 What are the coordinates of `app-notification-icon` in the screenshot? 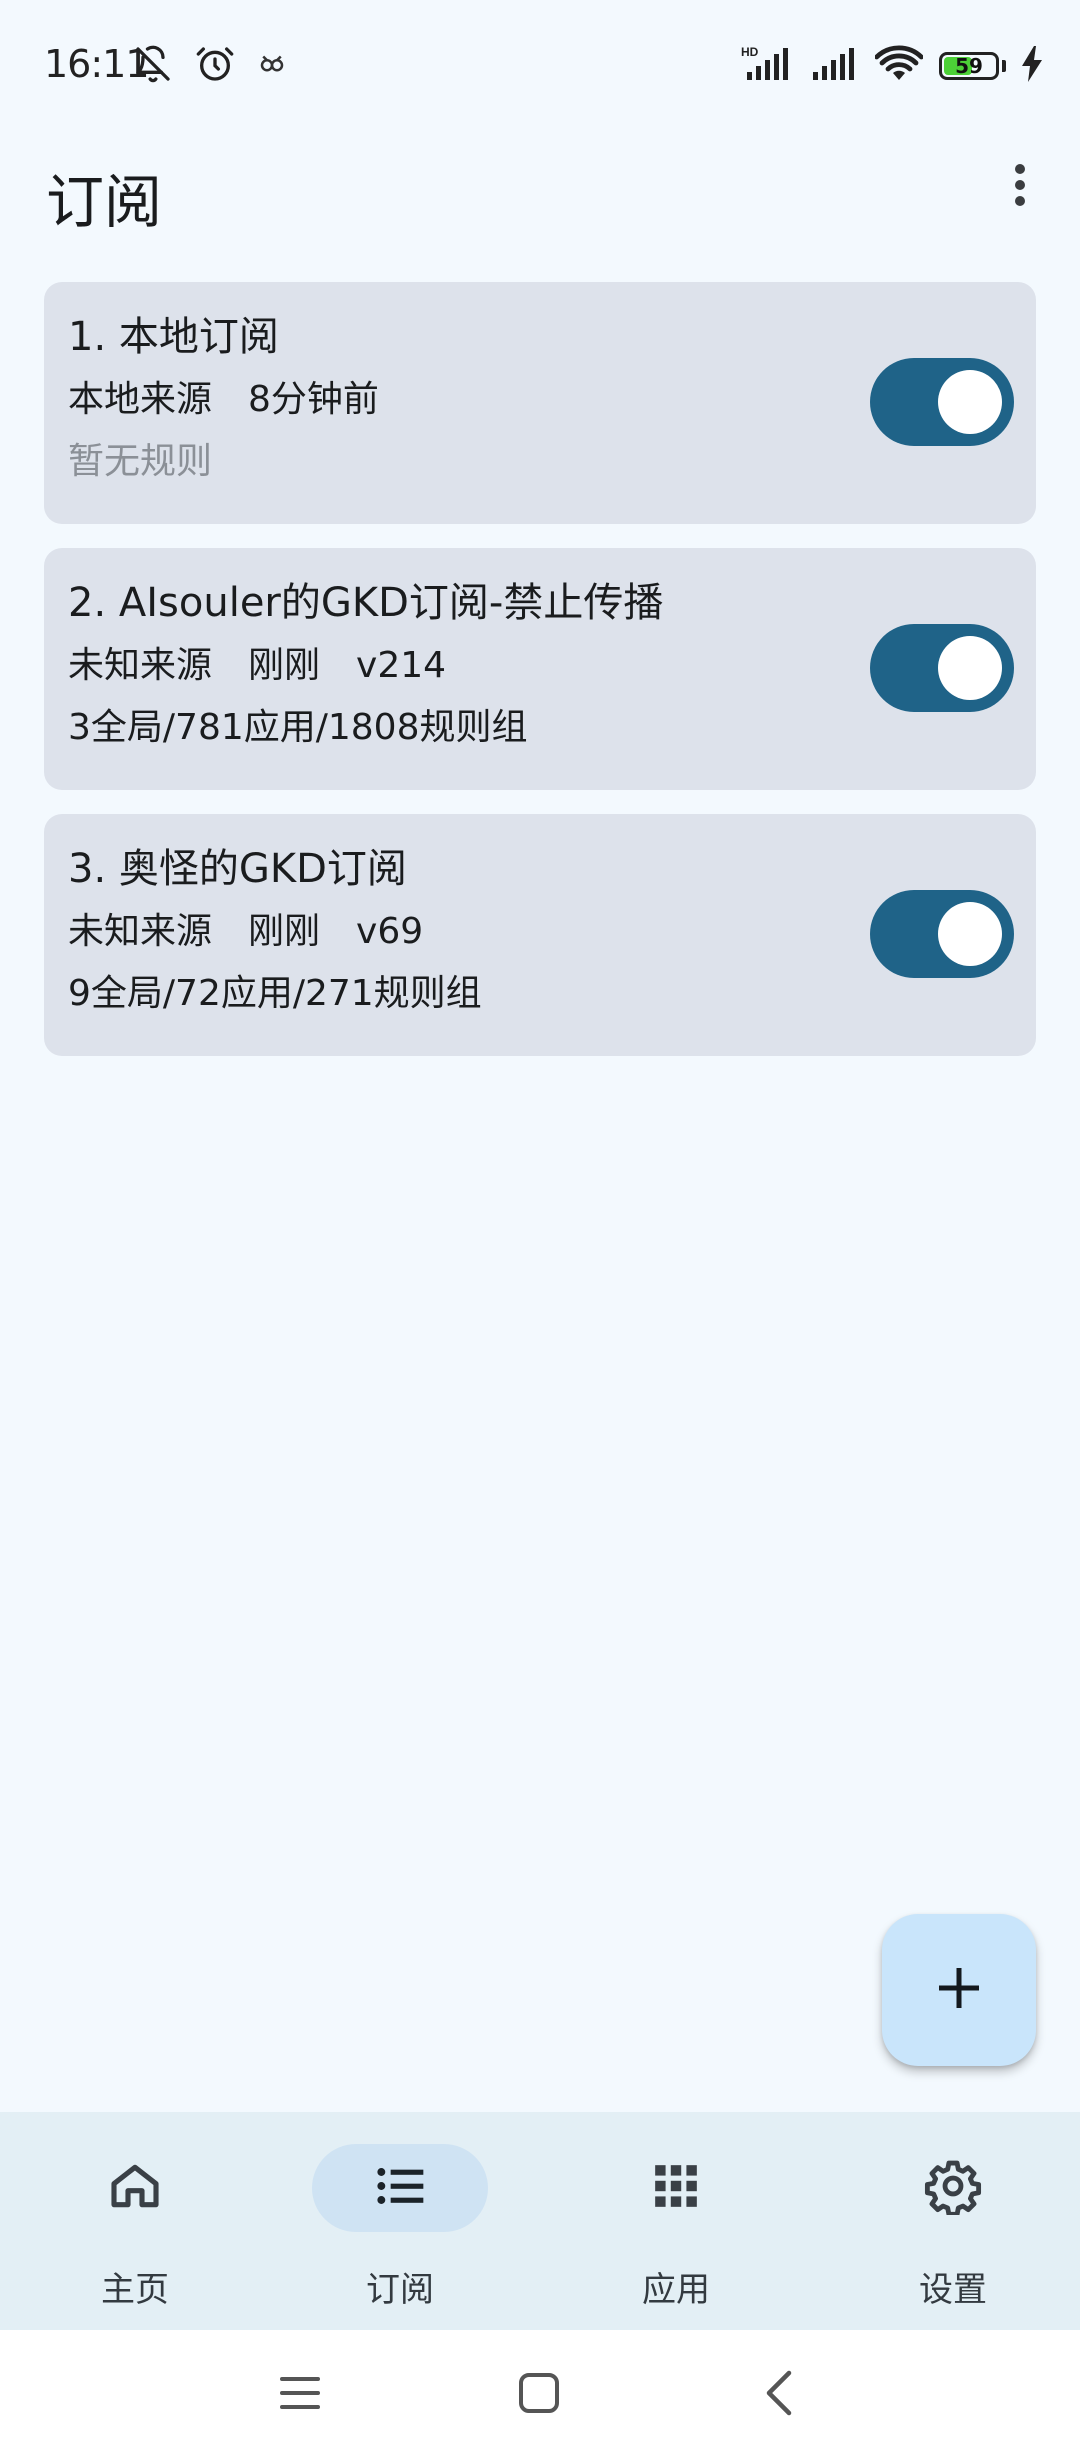 It's located at (272, 66).